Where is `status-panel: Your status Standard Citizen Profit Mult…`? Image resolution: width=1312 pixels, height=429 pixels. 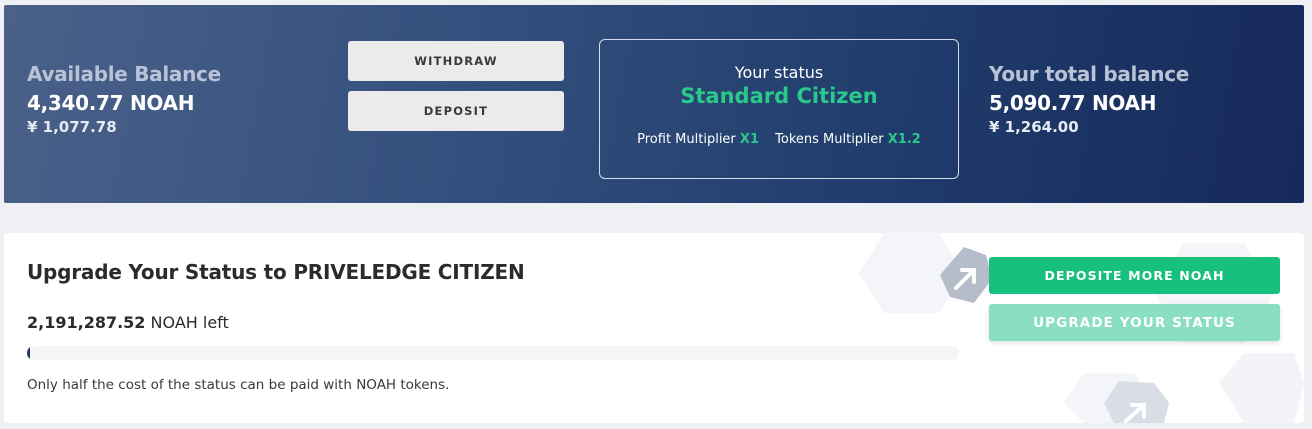 status-panel: Your status Standard Citizen Profit Mult… is located at coordinates (779, 109).